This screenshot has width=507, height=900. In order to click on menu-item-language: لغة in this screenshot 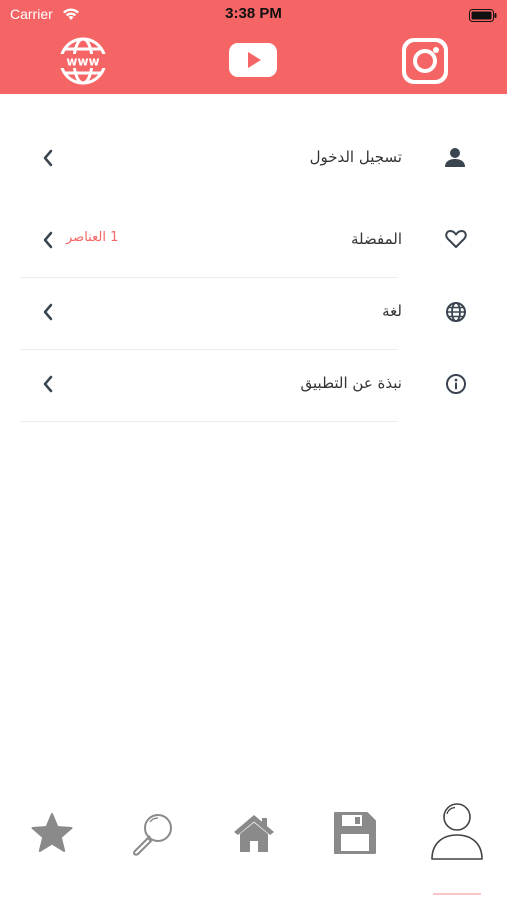, I will do `click(211, 314)`.